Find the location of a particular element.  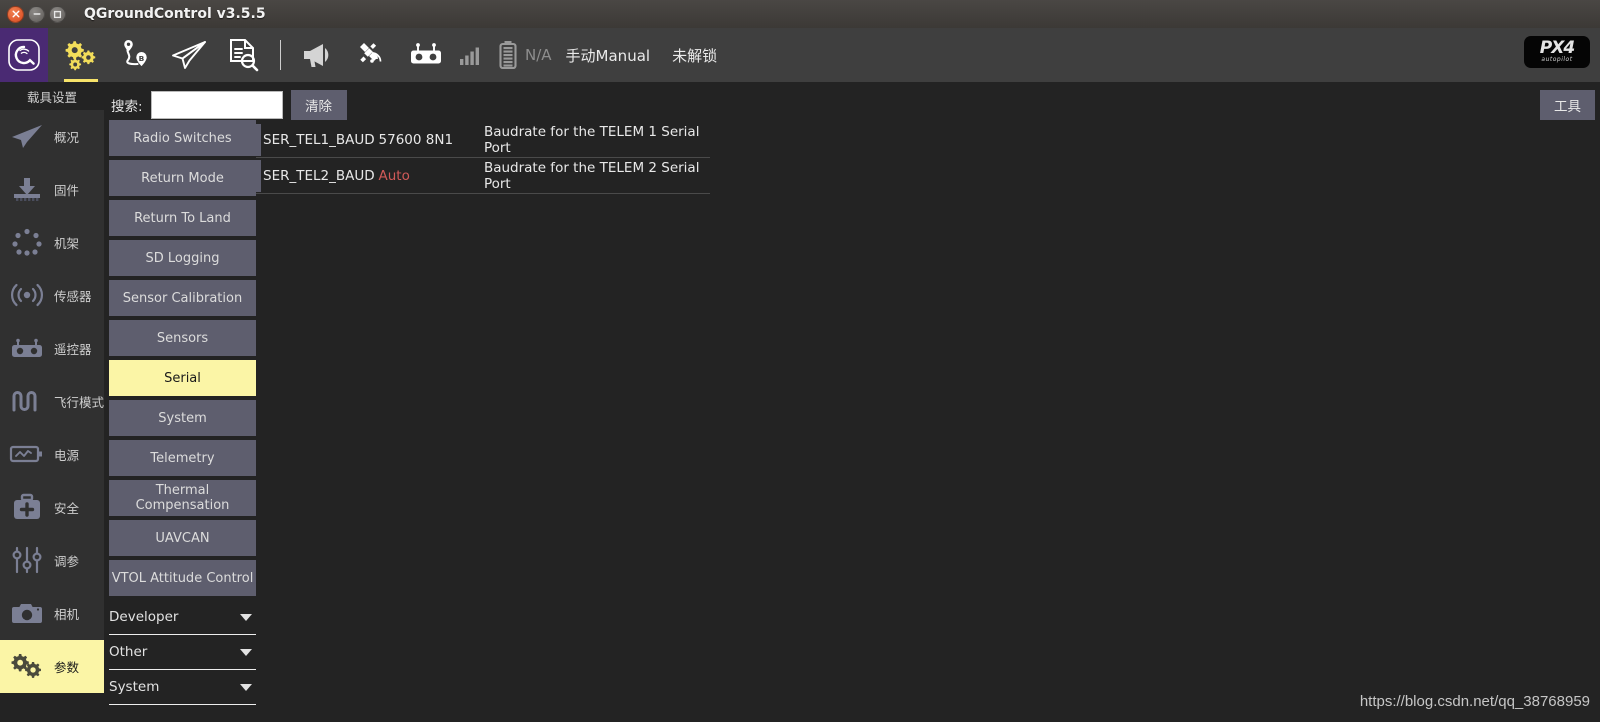

battery-value: N/A is located at coordinates (538, 55).